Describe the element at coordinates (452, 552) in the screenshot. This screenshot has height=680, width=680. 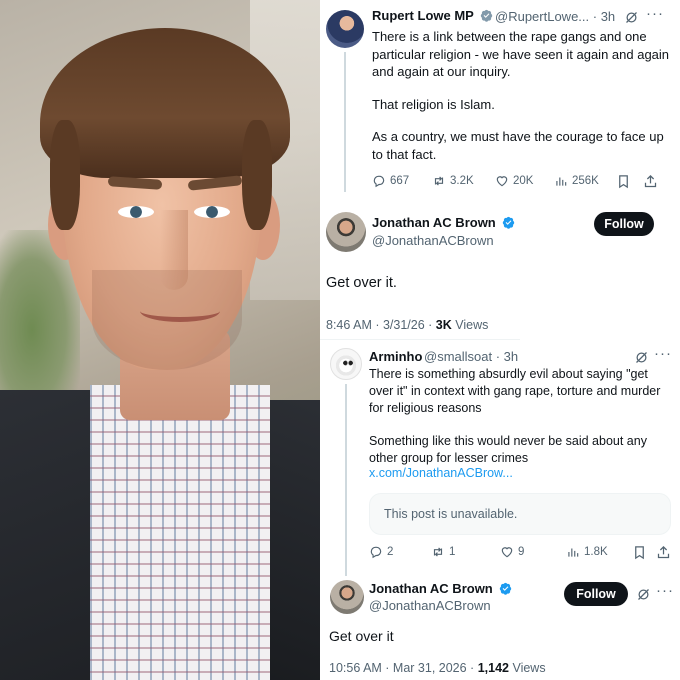
I see `repost-count: 1` at that location.